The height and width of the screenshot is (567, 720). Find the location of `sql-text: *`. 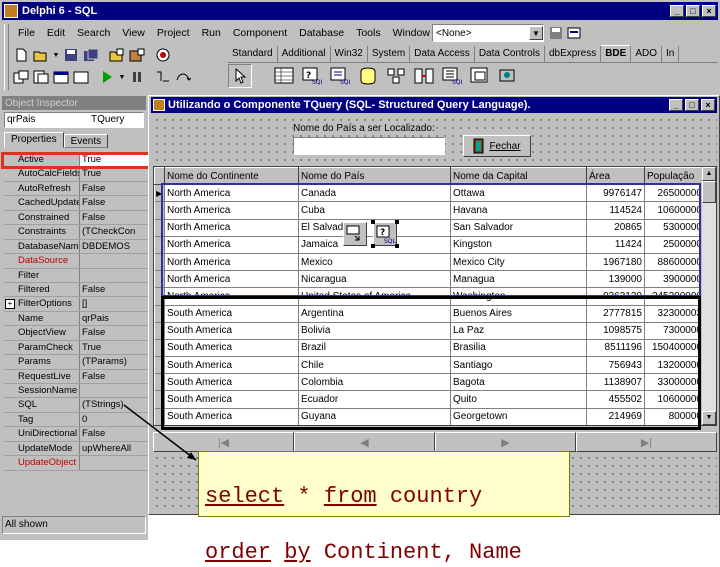

sql-text: * is located at coordinates (304, 496).